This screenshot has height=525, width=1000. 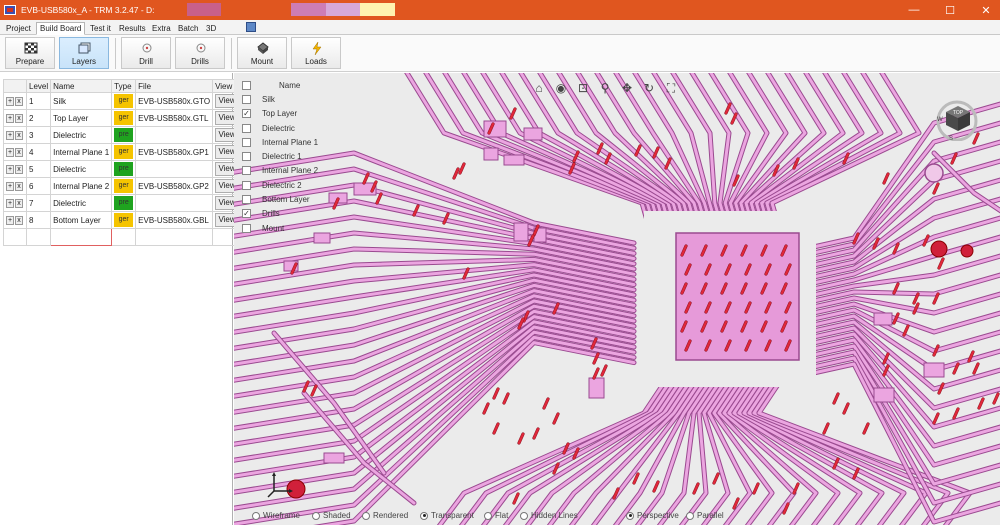 I want to click on render-mode-radio: Transparent, so click(x=447, y=515).